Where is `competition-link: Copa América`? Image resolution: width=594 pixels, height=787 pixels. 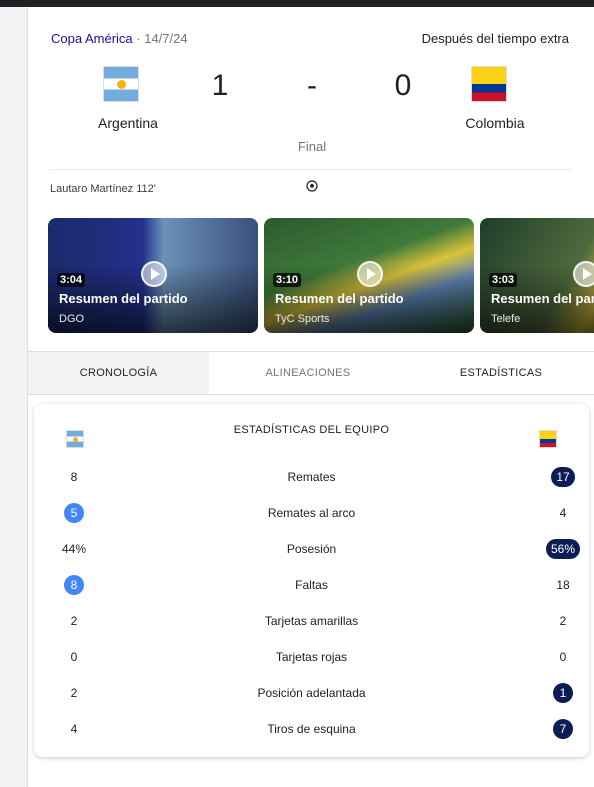
competition-link: Copa América is located at coordinates (92, 38).